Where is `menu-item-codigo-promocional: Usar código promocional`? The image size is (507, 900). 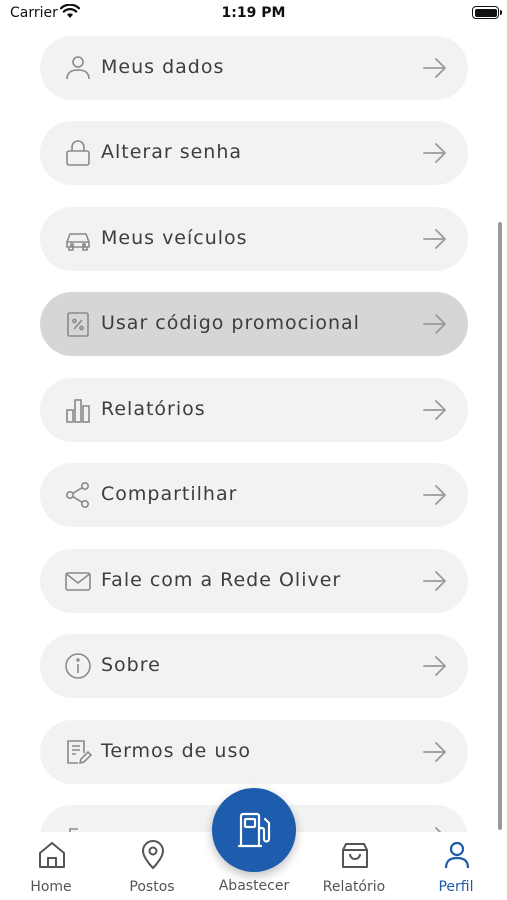
menu-item-codigo-promocional: Usar código promocional is located at coordinates (254, 324).